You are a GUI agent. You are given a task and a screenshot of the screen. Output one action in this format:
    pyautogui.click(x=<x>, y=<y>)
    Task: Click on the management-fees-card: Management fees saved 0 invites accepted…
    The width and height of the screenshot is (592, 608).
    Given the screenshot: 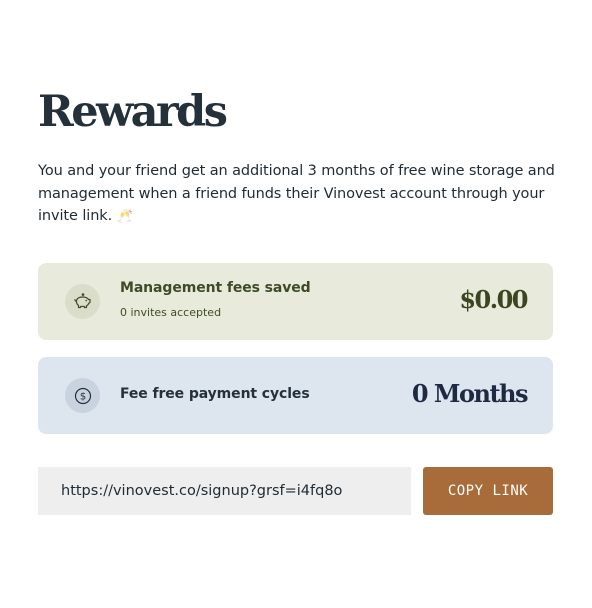 What is the action you would take?
    pyautogui.click(x=295, y=301)
    